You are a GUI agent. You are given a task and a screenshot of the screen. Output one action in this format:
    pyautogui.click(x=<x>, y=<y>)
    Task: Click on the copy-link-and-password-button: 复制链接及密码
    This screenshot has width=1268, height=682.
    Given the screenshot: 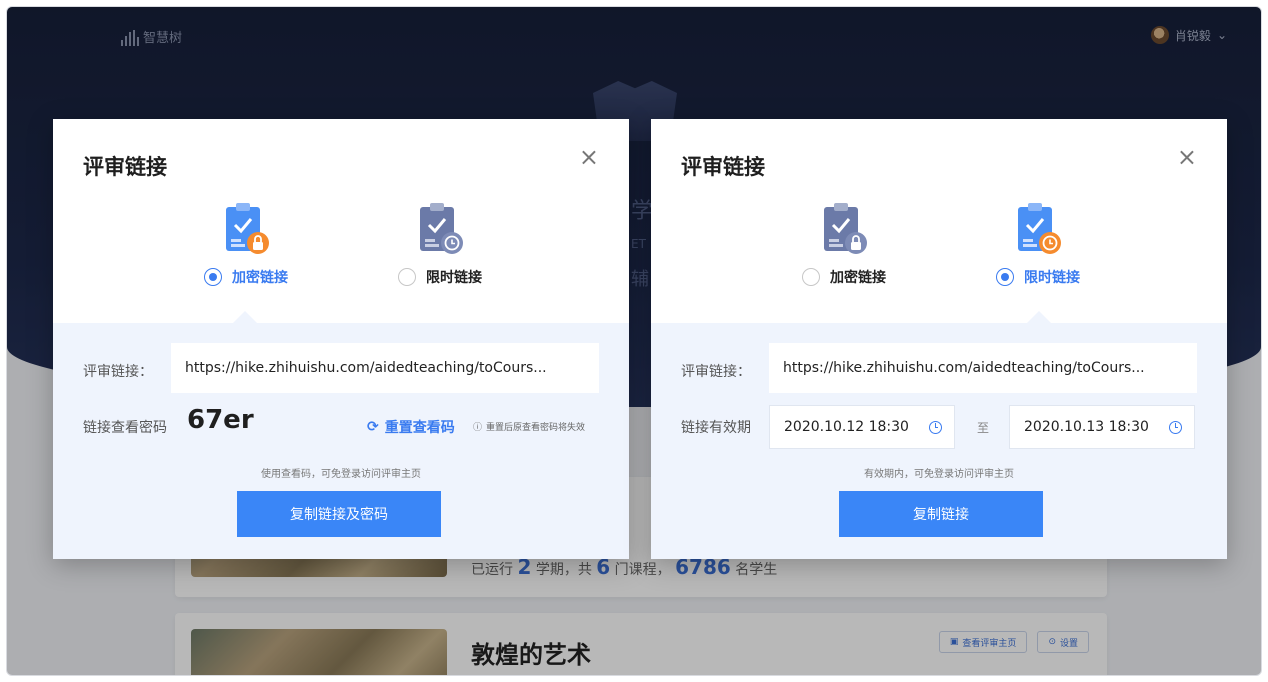 What is the action you would take?
    pyautogui.click(x=339, y=514)
    